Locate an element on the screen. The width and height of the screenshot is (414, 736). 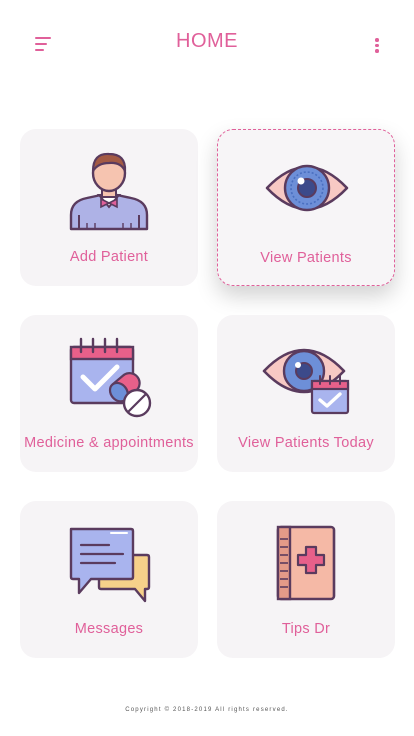
doctor-person-icon is located at coordinates (109, 191).